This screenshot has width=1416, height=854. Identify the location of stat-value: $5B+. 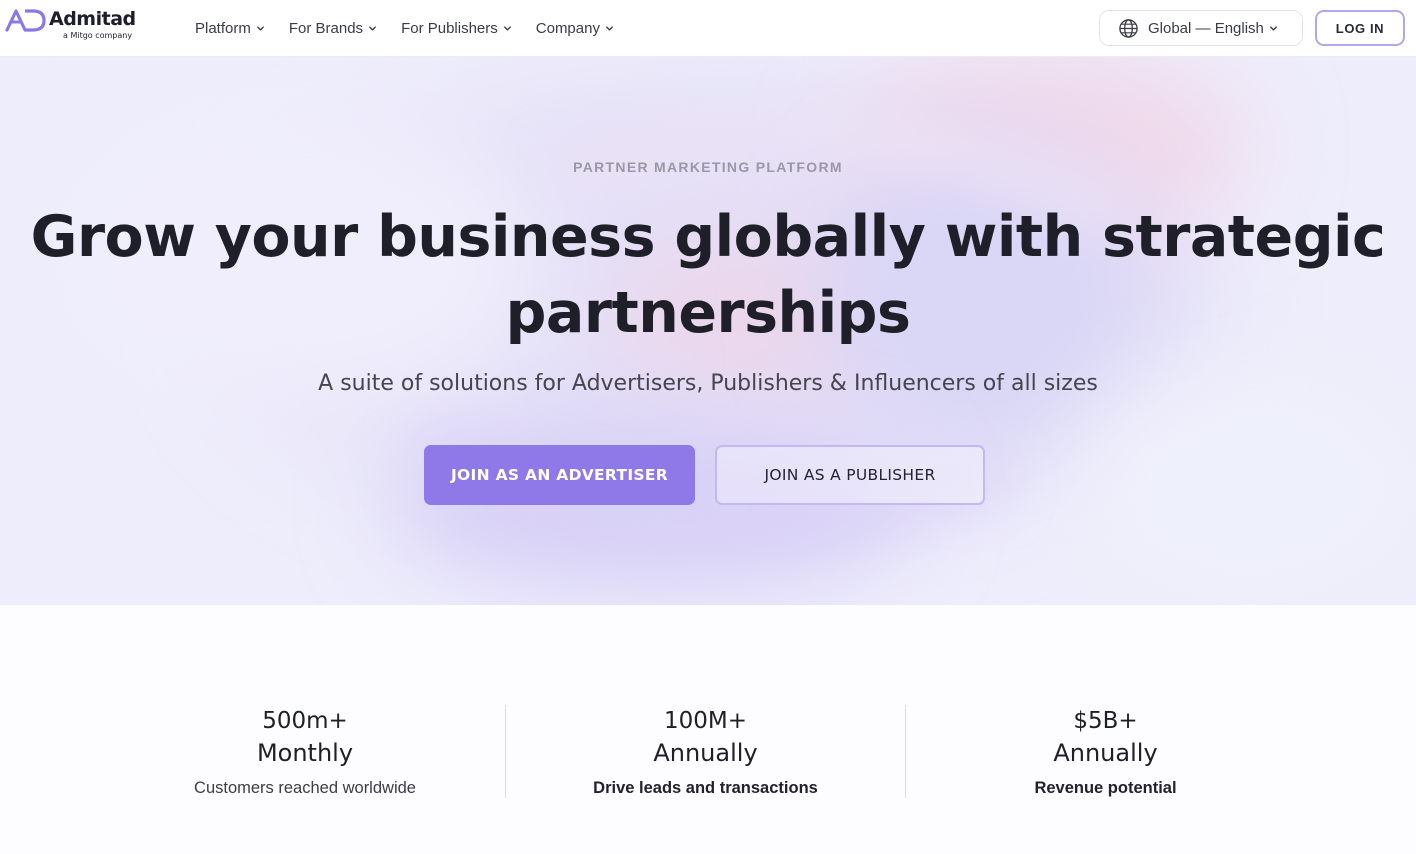
(1105, 721).